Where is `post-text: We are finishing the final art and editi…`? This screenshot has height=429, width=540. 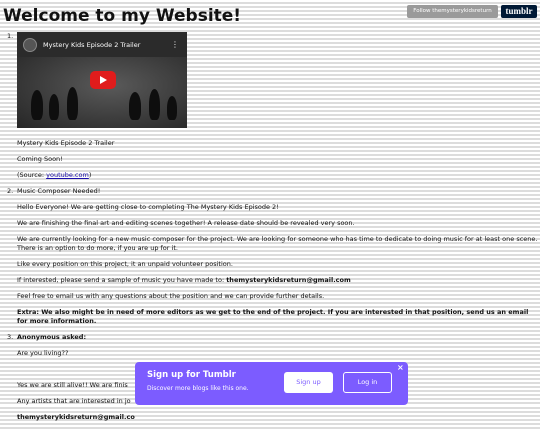
post-text: We are finishing the final art and editi… is located at coordinates (186, 223).